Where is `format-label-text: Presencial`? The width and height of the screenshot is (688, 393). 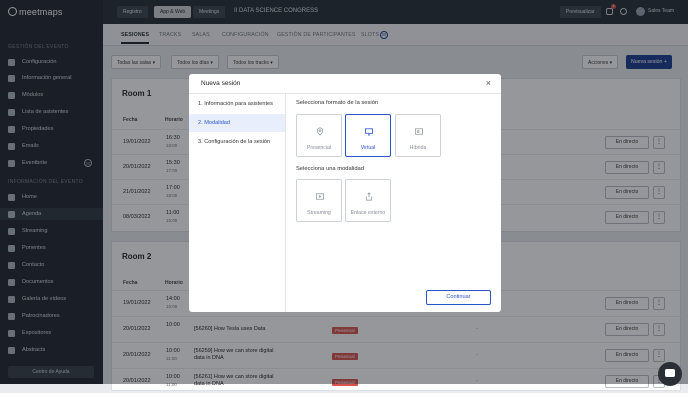 format-label-text: Presencial is located at coordinates (319, 148).